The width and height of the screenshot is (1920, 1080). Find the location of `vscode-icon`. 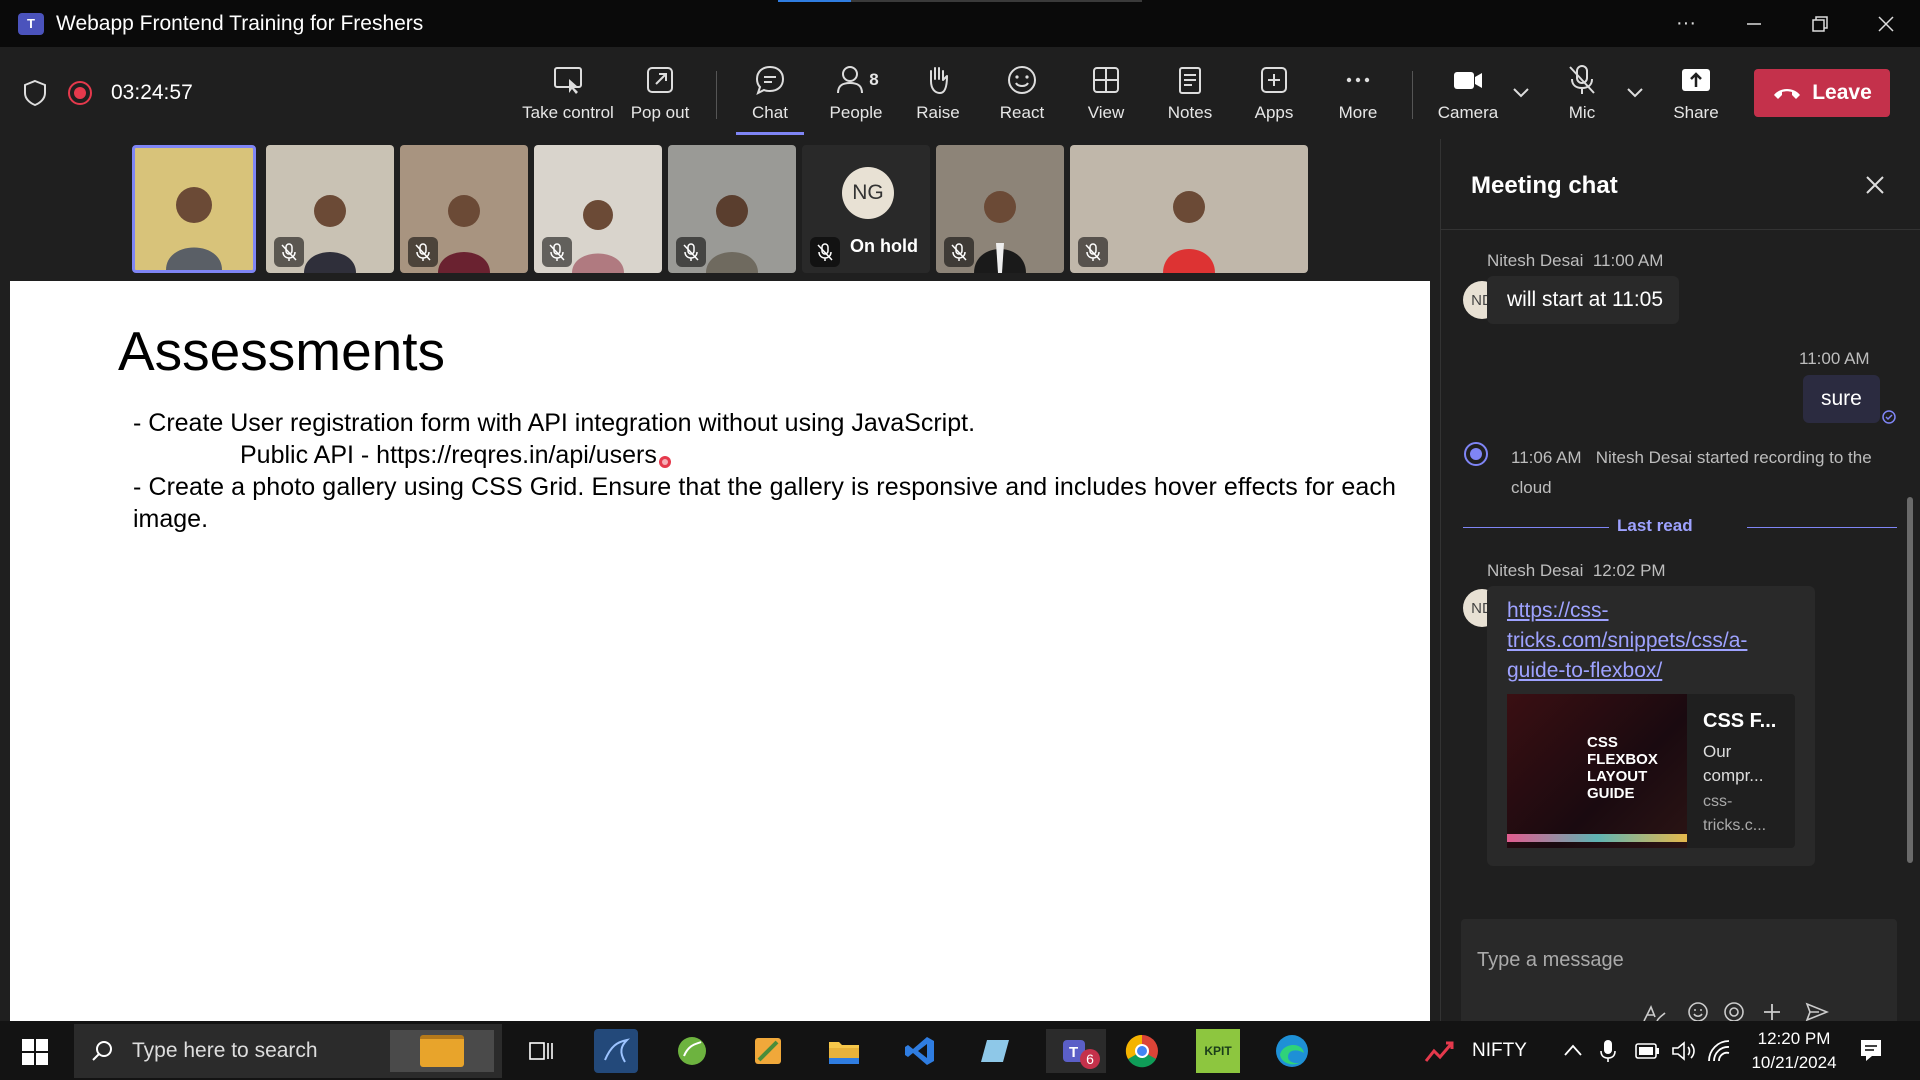

vscode-icon is located at coordinates (920, 1051).